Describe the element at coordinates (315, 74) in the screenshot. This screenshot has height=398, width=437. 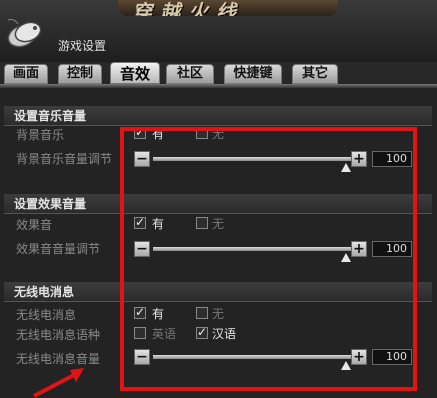
I see `tab-other: 其它` at that location.